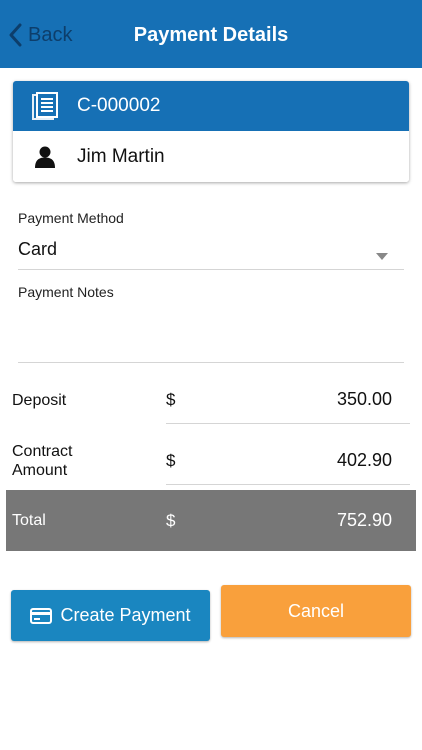  I want to click on contract-divider, so click(288, 484).